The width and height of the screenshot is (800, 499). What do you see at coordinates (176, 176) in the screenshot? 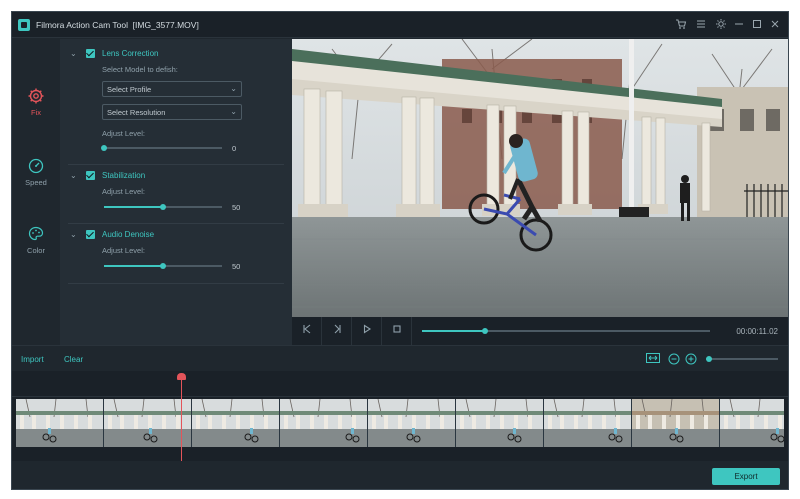
I see `stabilization-header: ⌄ Stabilization` at bounding box center [176, 176].